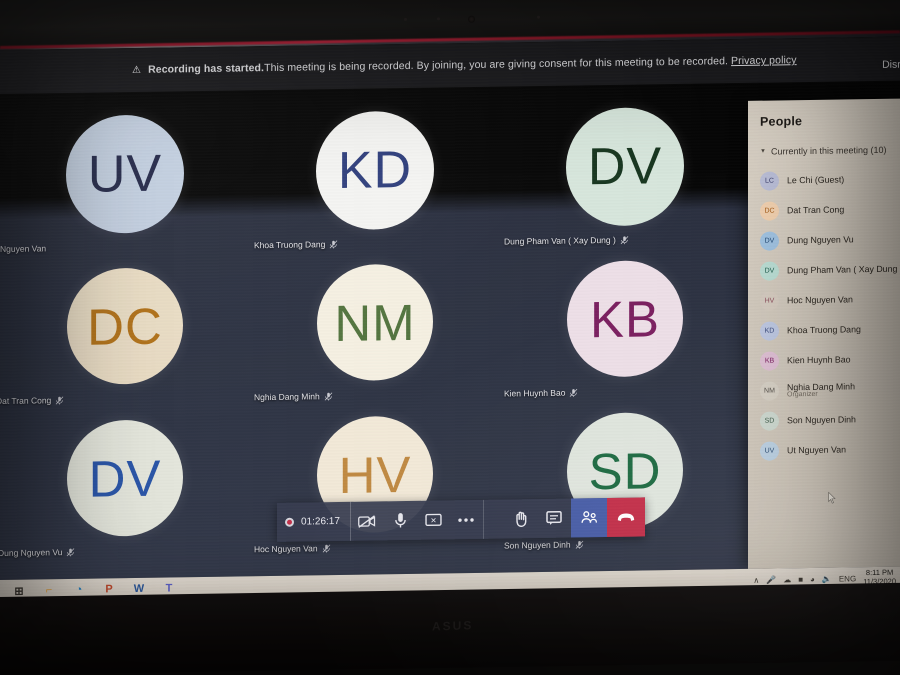  I want to click on people-list-item: LC Le Chi (Guest), so click(830, 180).